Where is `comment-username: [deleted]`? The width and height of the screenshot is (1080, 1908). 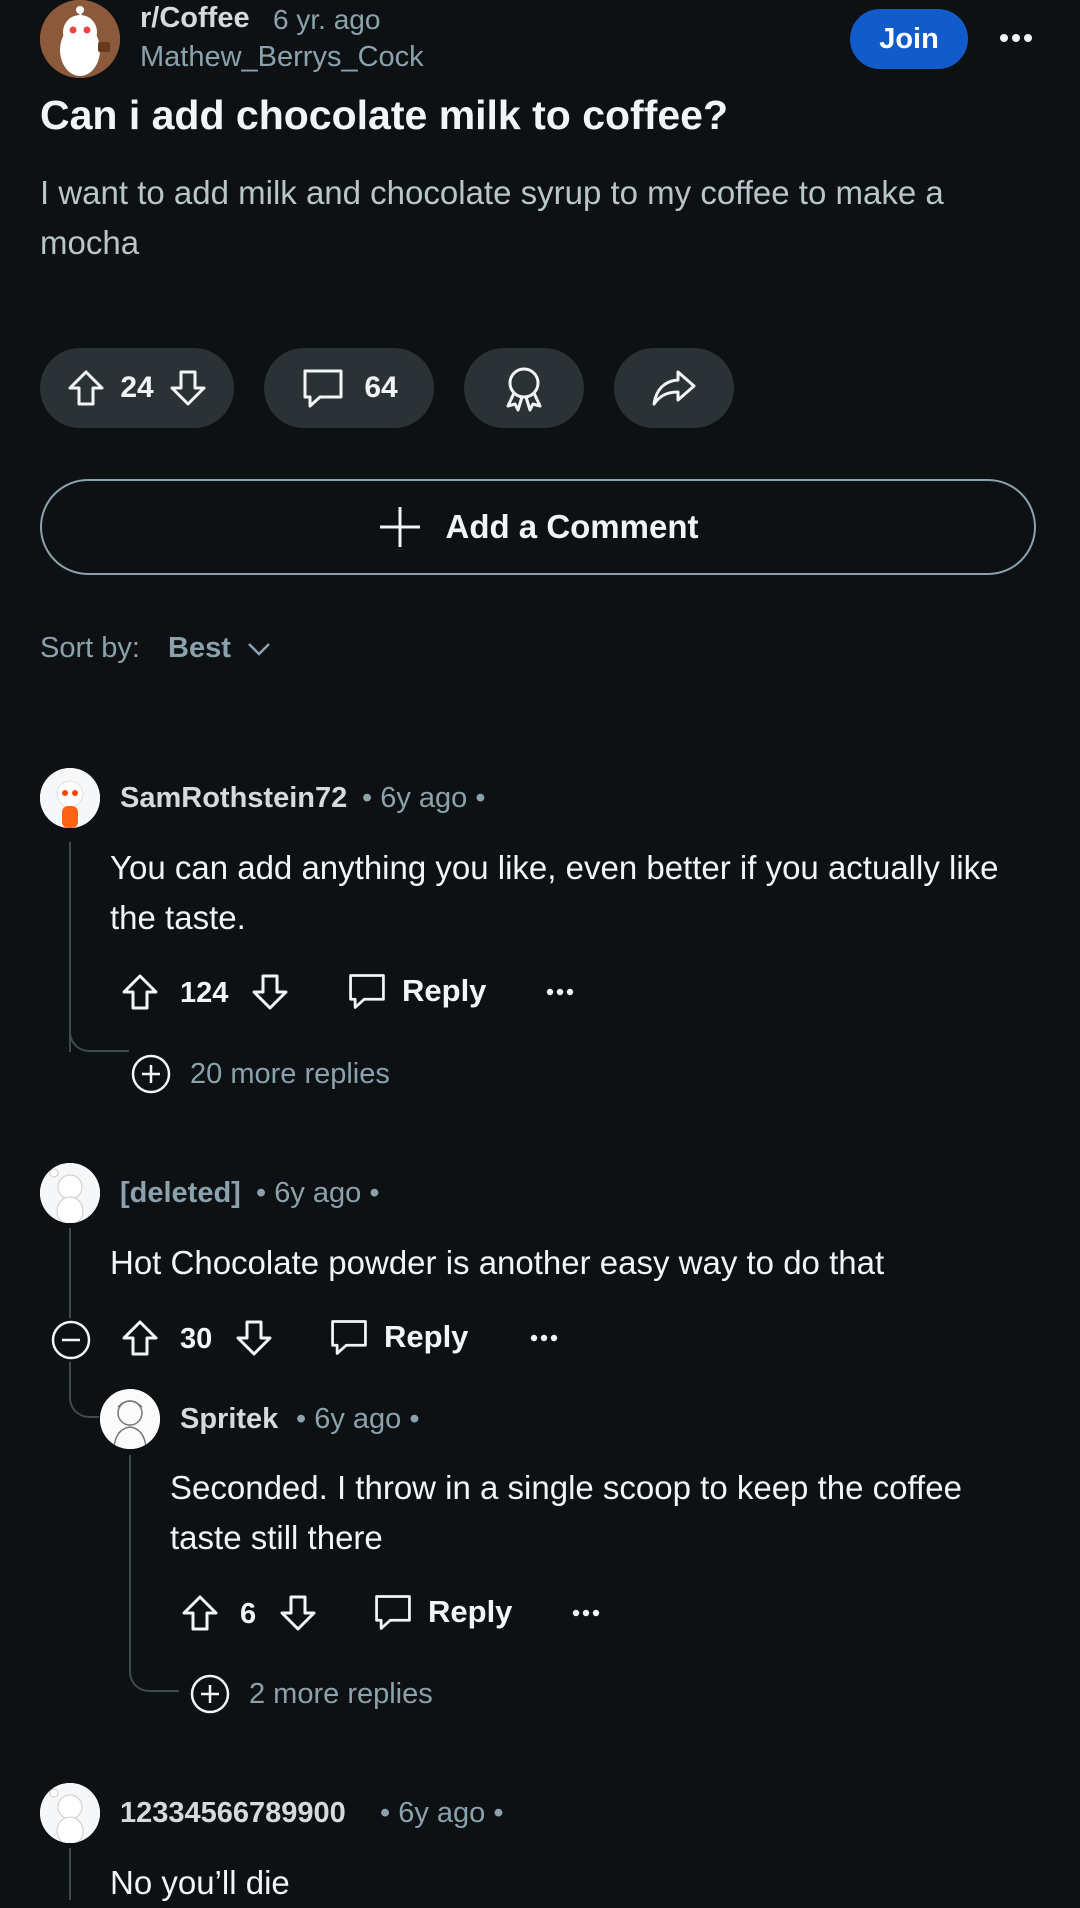 comment-username: [deleted] is located at coordinates (180, 1193).